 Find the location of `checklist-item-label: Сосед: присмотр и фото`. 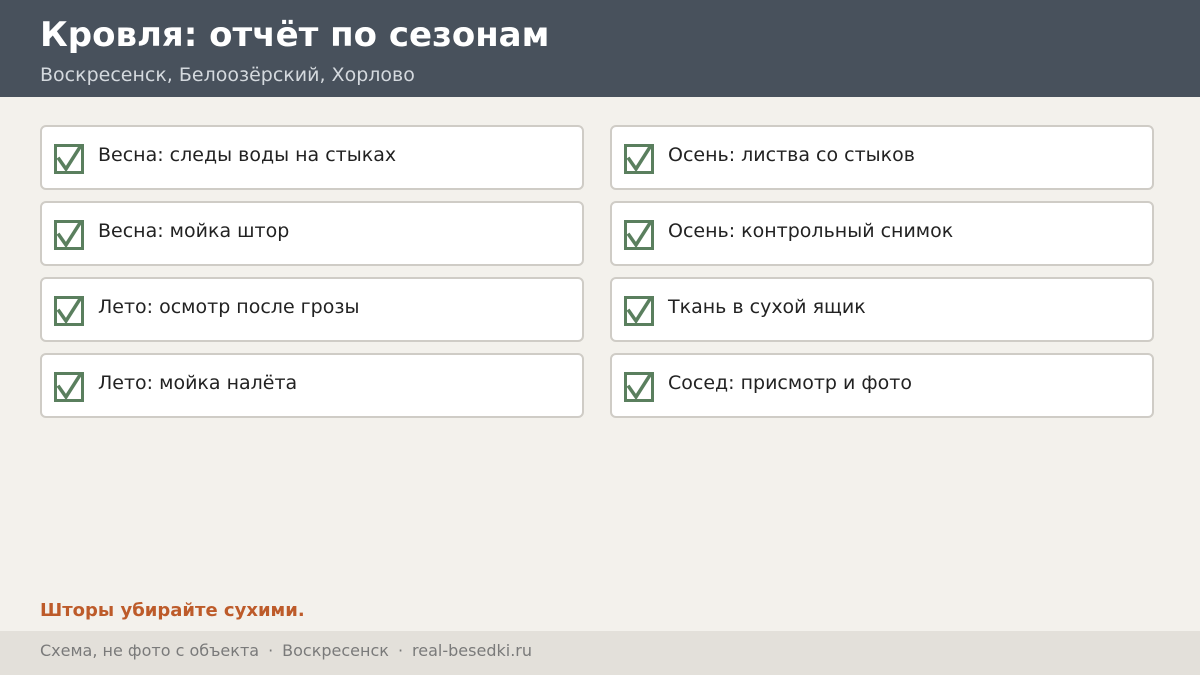

checklist-item-label: Сосед: присмотр и фото is located at coordinates (790, 383).